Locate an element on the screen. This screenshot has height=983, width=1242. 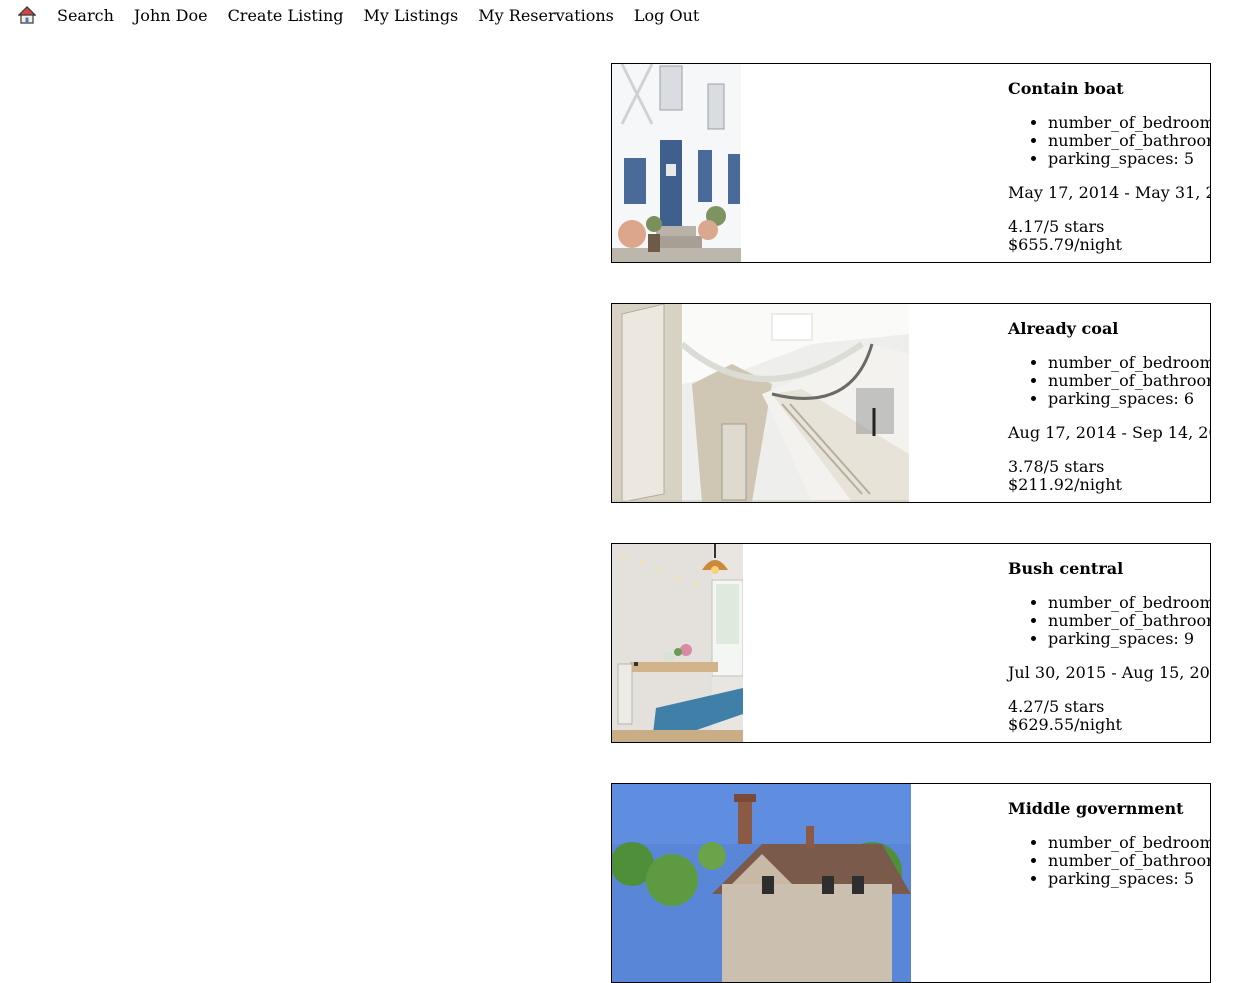
listing-dates: May 17, 2014 - May 31, 2014 is located at coordinates (1109, 192).